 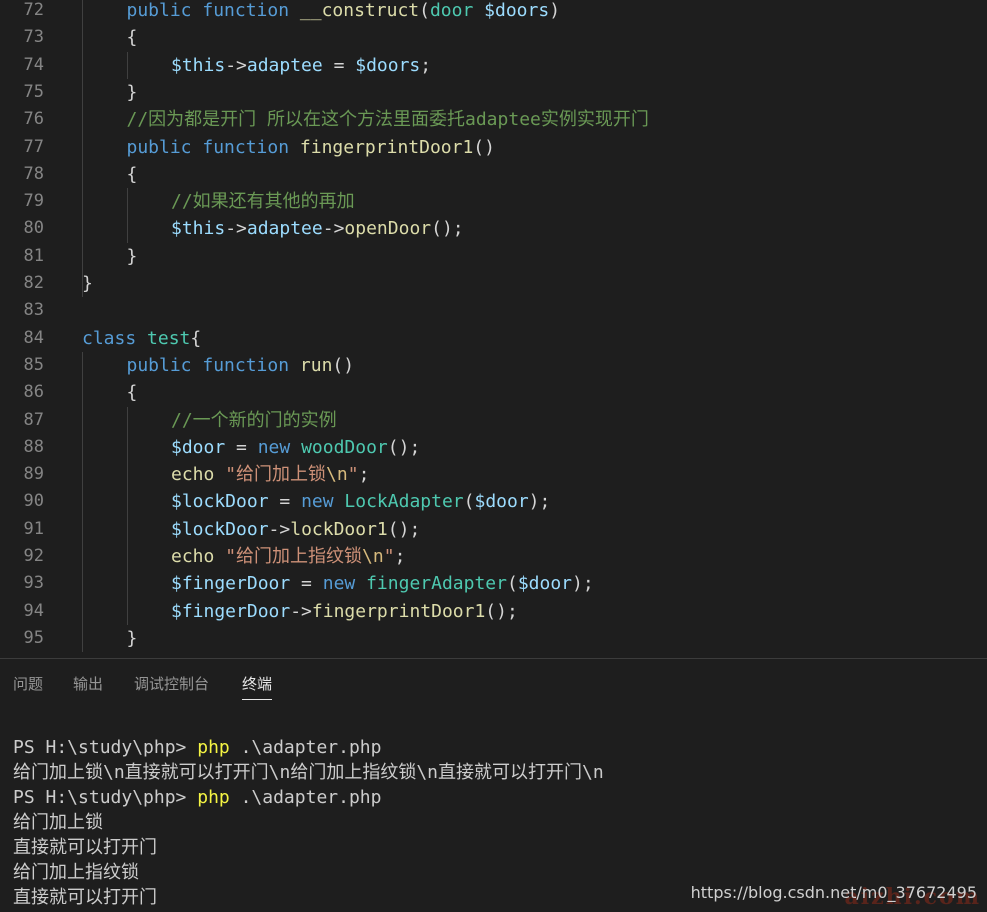 What do you see at coordinates (500, 847) in the screenshot?
I see `terminal-line: 直接就可以打开门` at bounding box center [500, 847].